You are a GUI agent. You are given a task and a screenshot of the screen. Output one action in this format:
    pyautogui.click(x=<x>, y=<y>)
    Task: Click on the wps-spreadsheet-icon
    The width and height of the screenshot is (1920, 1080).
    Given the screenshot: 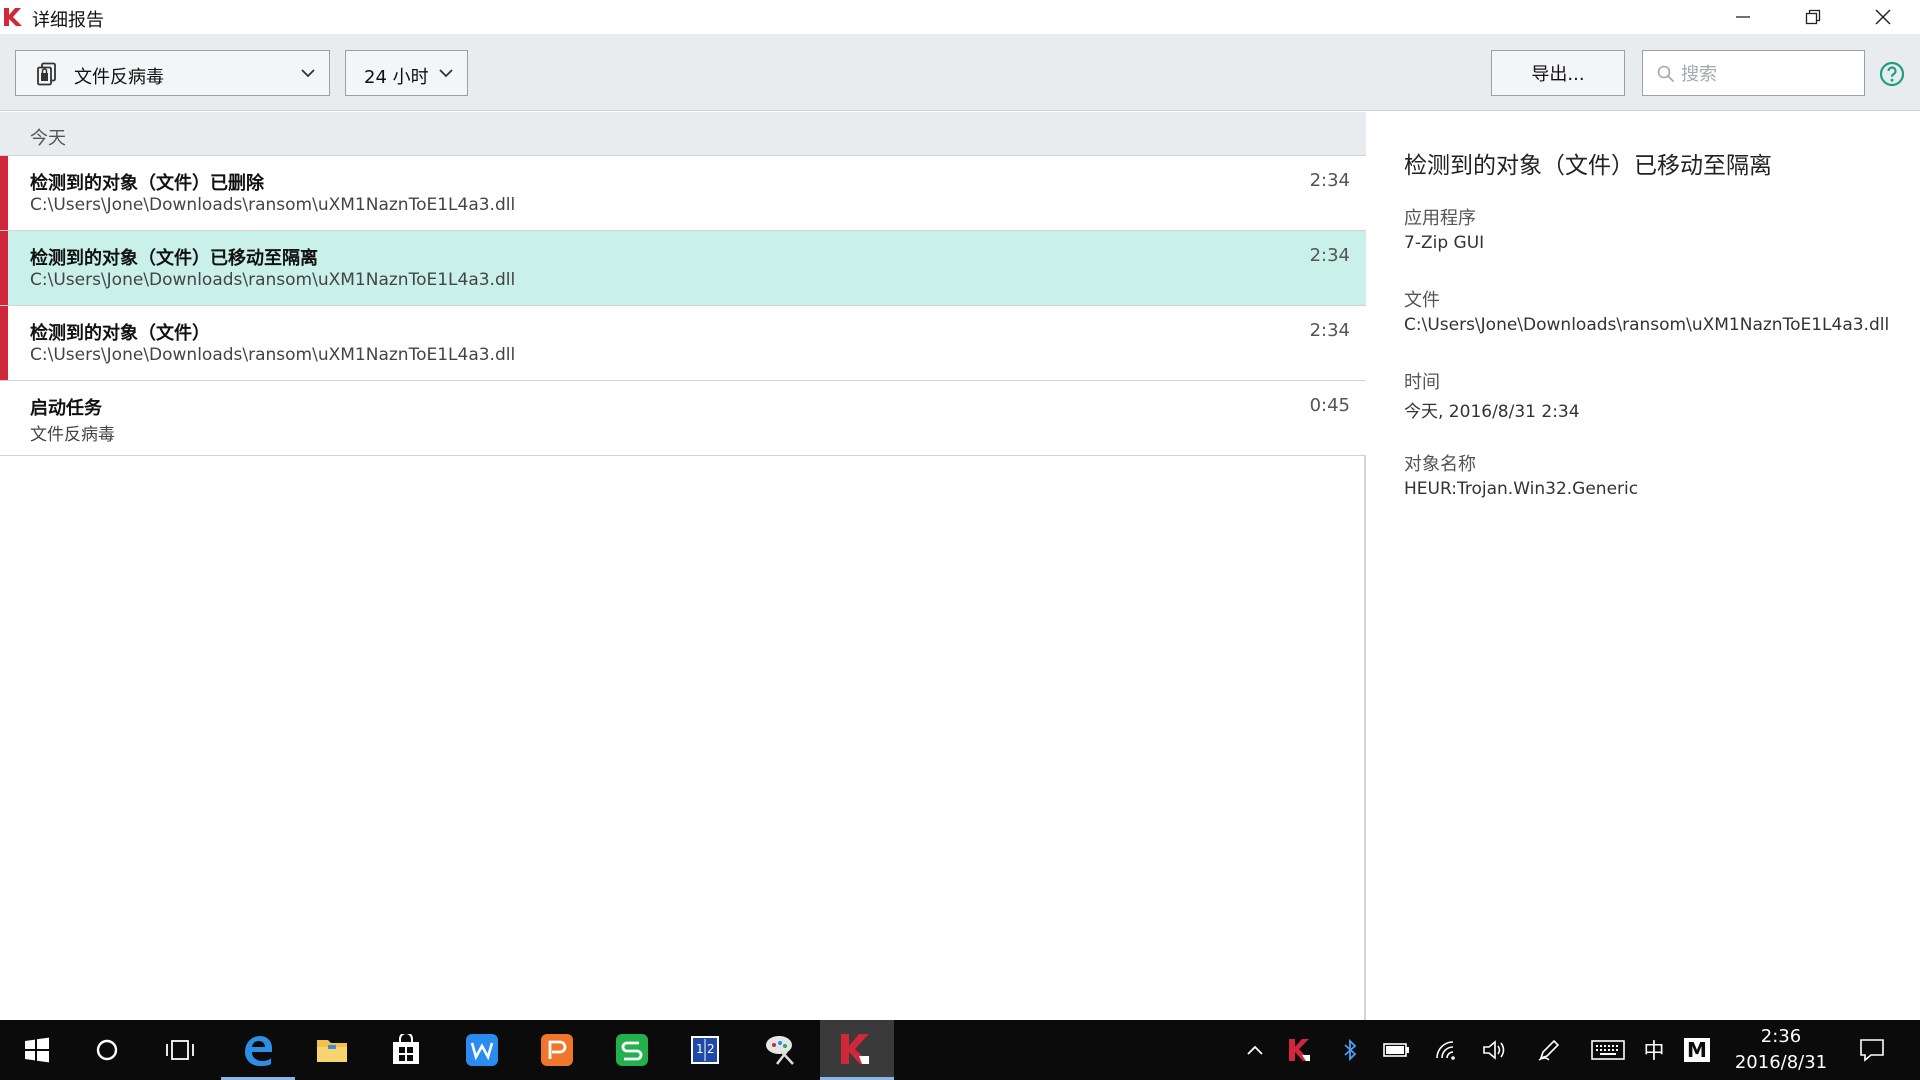 What is the action you would take?
    pyautogui.click(x=632, y=1050)
    